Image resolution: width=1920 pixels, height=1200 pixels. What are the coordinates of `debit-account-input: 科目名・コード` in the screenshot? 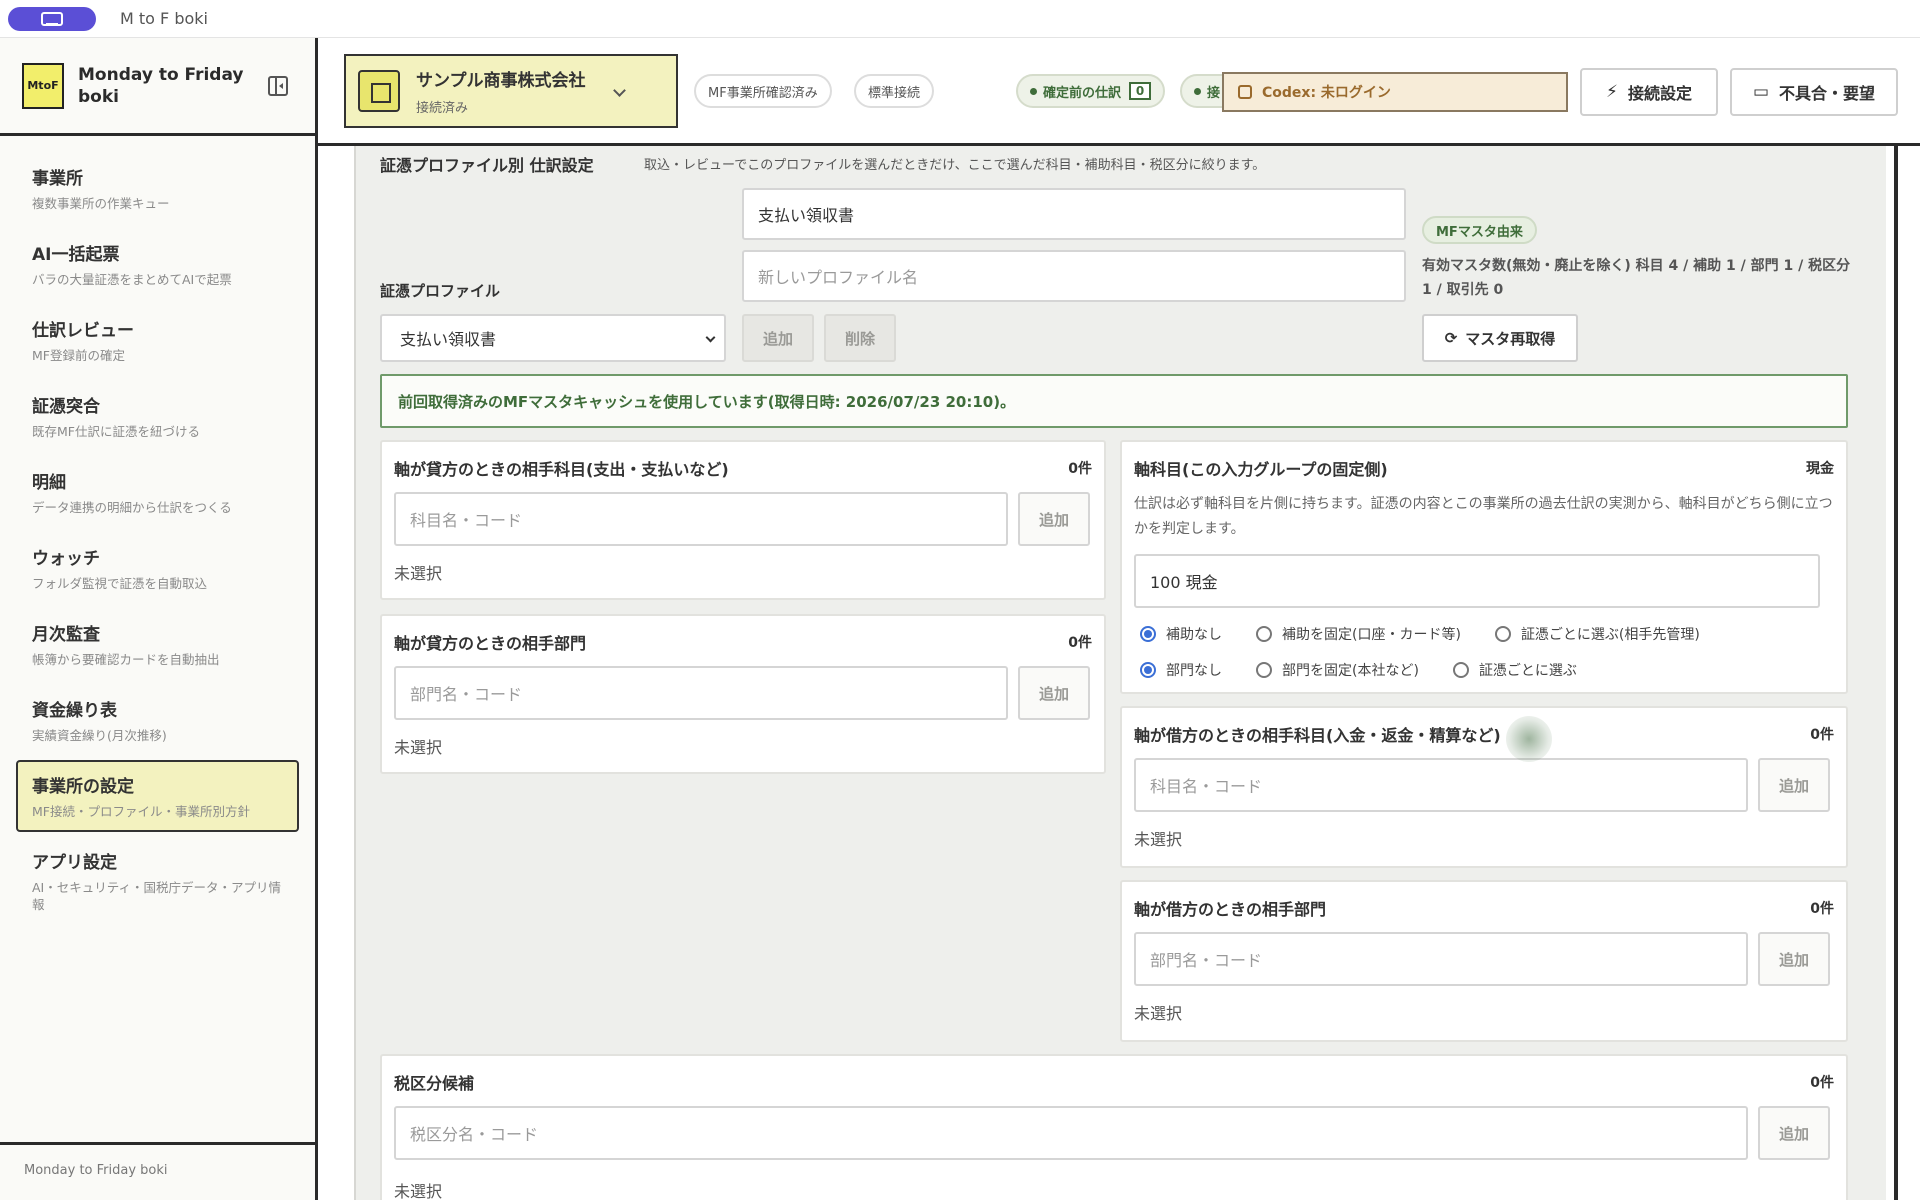 It's located at (1441, 785).